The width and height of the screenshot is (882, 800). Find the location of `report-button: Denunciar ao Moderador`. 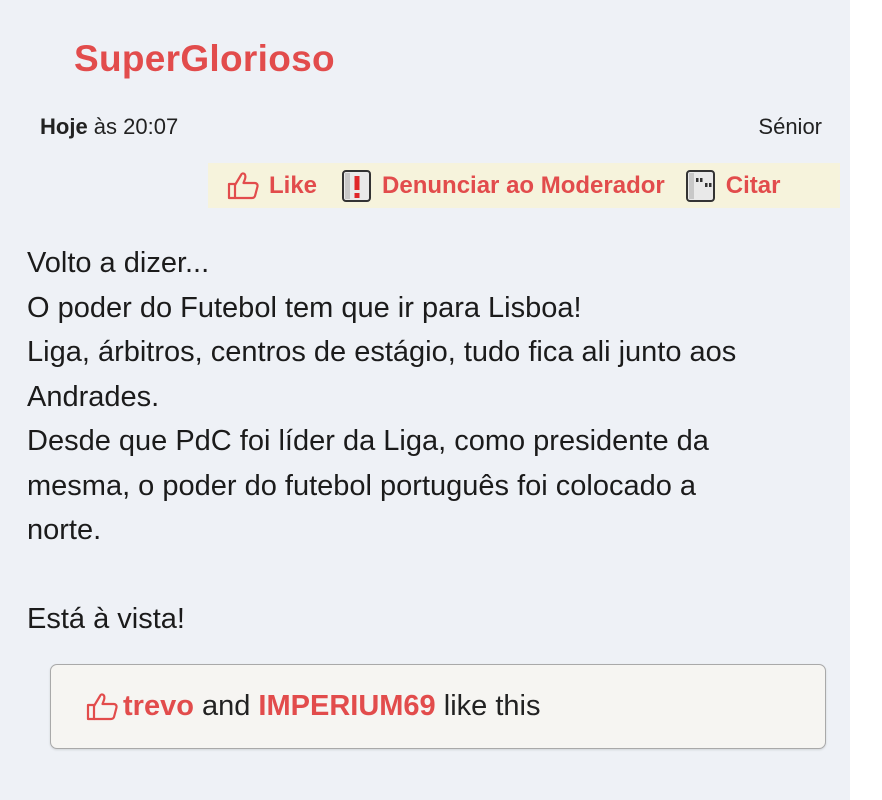

report-button: Denunciar ao Moderador is located at coordinates (503, 186).